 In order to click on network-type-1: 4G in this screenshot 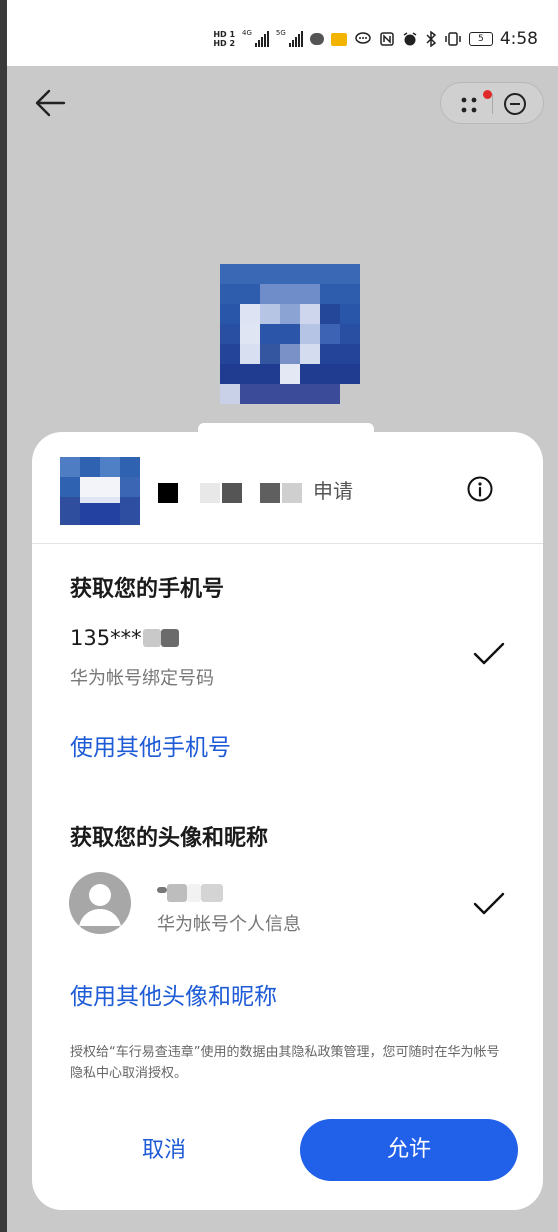, I will do `click(247, 33)`.